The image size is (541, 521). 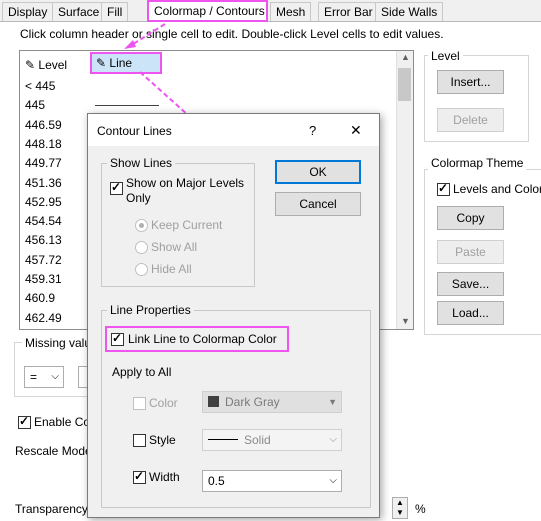 I want to click on line-style-sample, so click(x=223, y=439).